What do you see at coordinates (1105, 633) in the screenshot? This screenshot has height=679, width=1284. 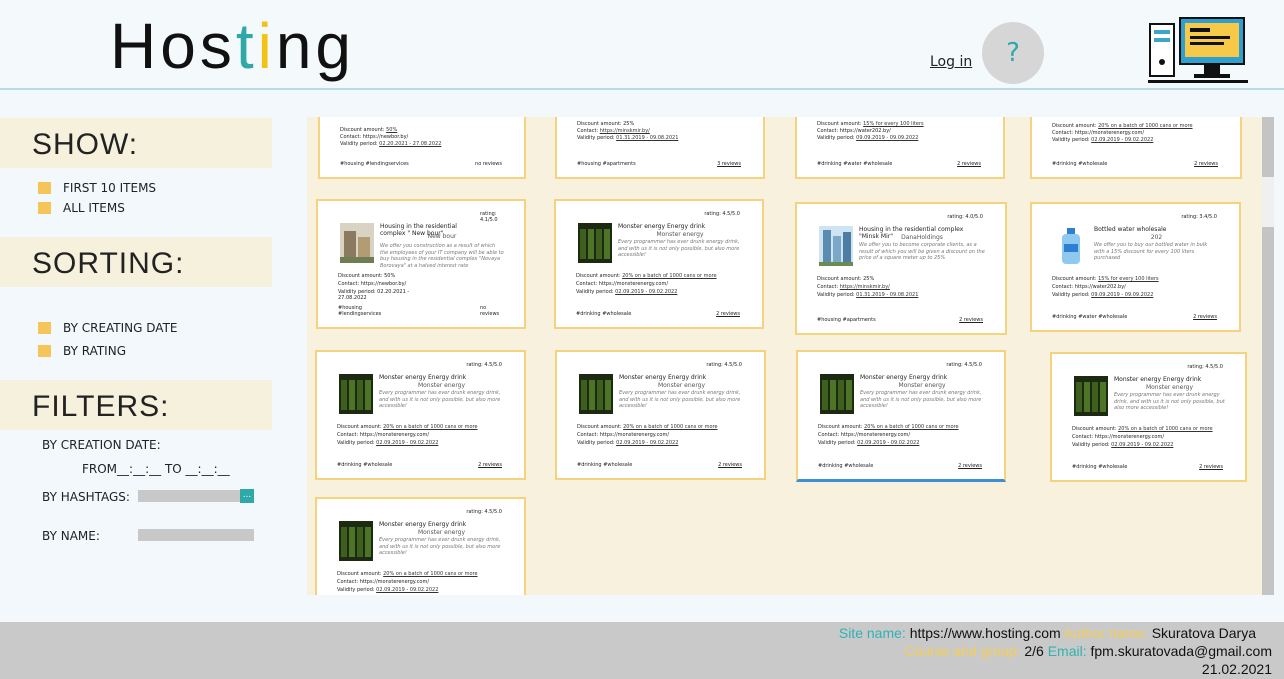 I see `author-key: Author name:` at bounding box center [1105, 633].